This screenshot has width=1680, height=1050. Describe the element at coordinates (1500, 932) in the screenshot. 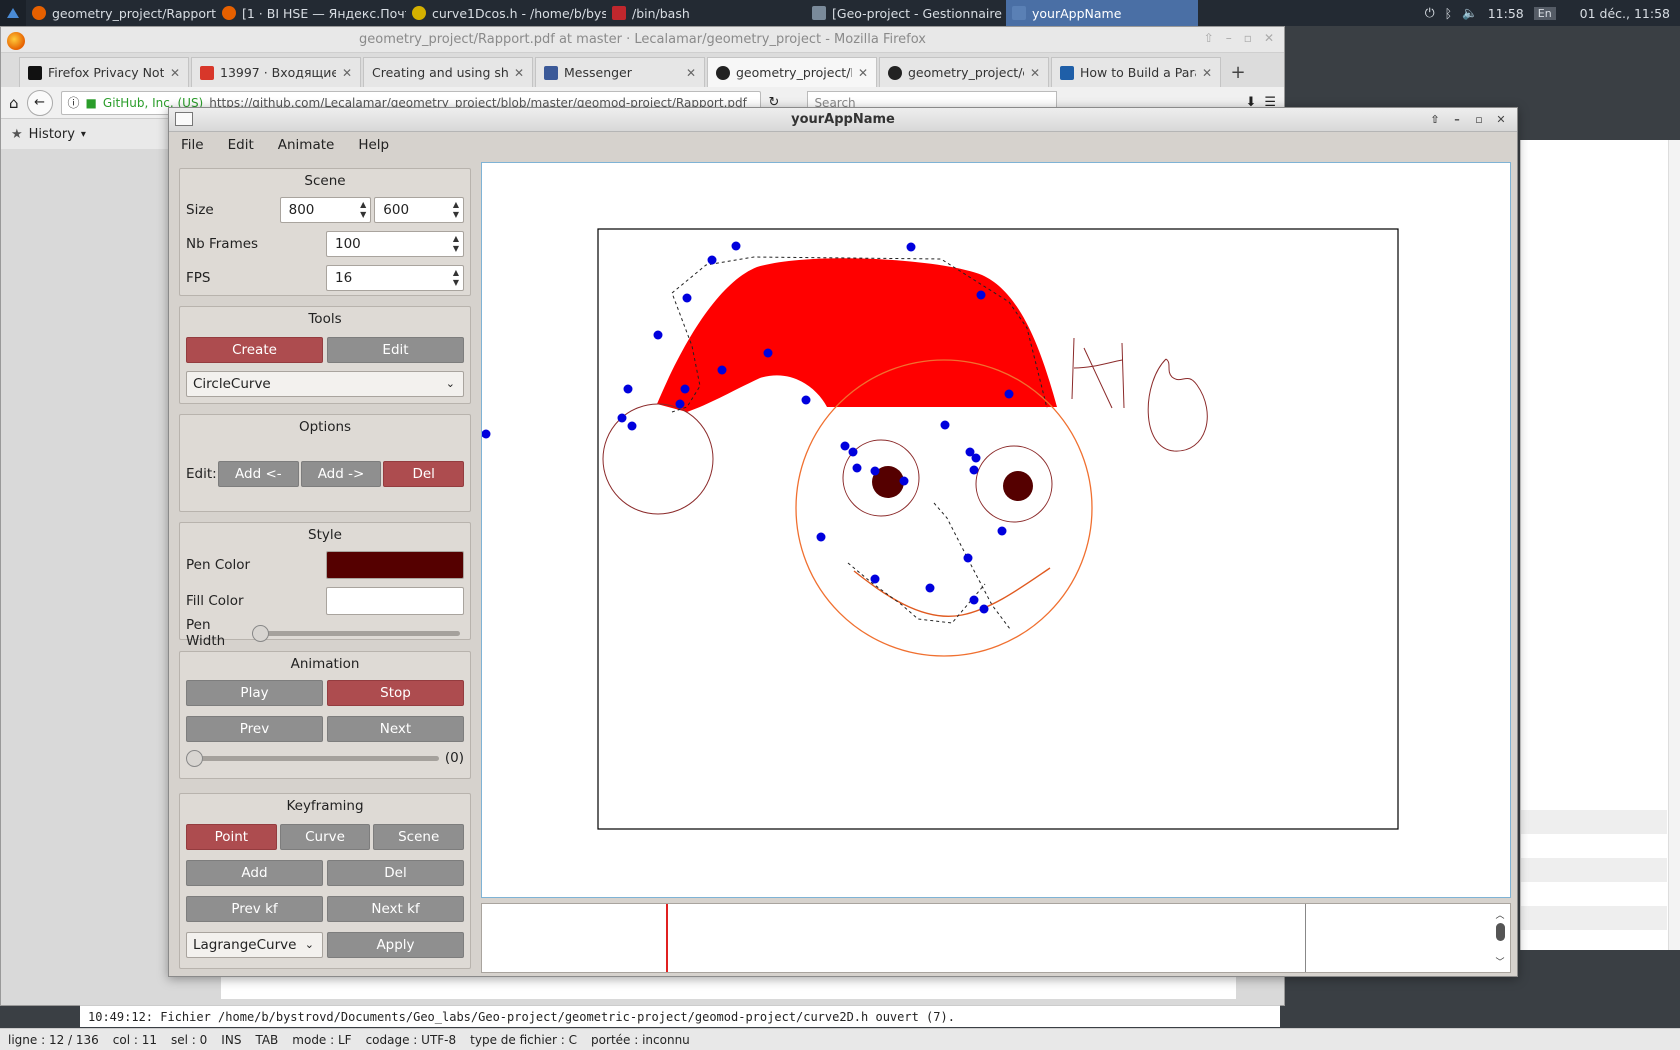

I see `scrollbar-handle` at that location.